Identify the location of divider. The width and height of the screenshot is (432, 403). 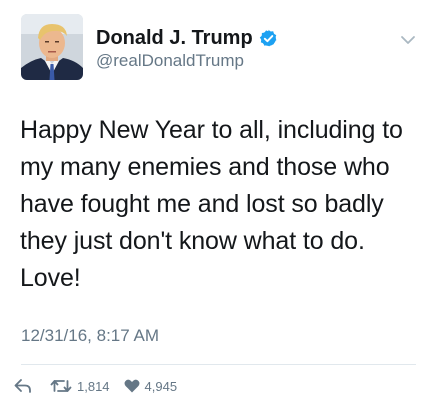
(218, 364).